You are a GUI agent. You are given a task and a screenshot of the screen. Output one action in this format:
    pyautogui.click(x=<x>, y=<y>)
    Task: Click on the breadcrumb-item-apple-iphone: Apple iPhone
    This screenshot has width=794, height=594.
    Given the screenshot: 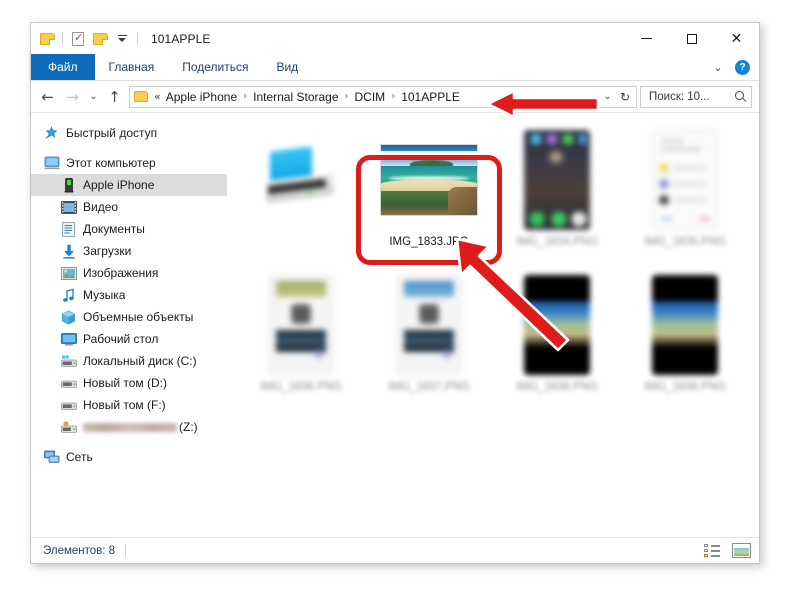 What is the action you would take?
    pyautogui.click(x=201, y=97)
    